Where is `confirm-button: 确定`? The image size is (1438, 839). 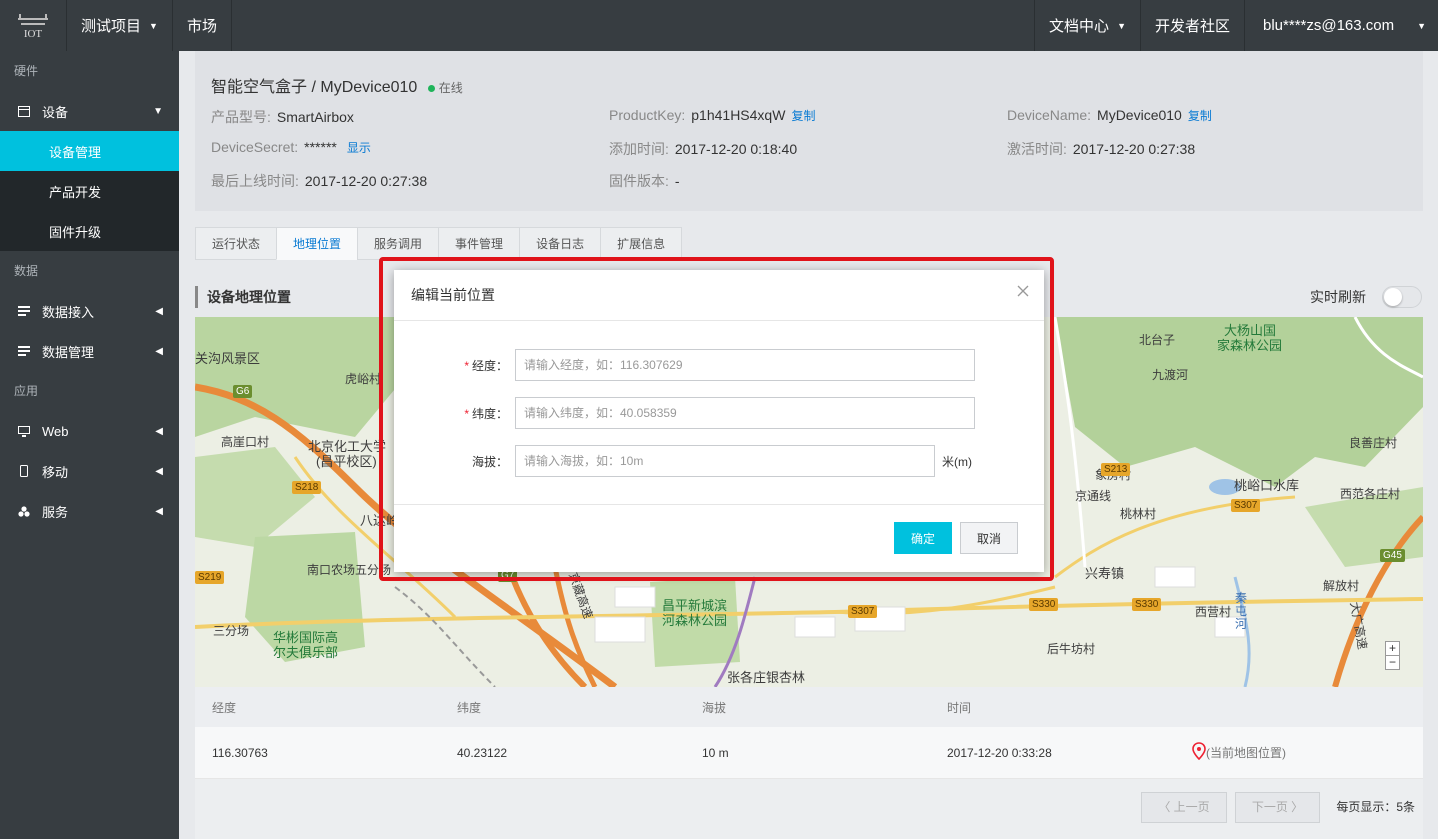
confirm-button: 确定 is located at coordinates (923, 538).